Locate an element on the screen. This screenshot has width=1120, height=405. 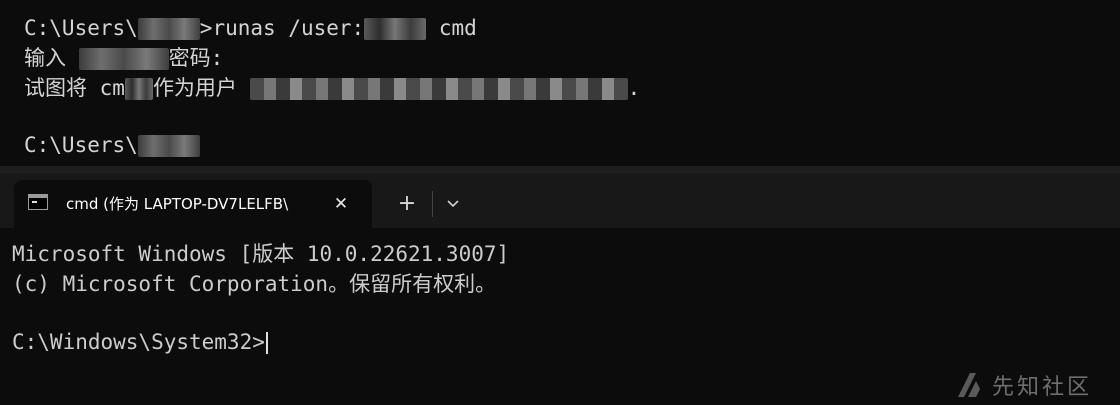
tab-bar: cmd (作为 LAPTOP-DV7LELFB\ ✕ + is located at coordinates (560, 200).